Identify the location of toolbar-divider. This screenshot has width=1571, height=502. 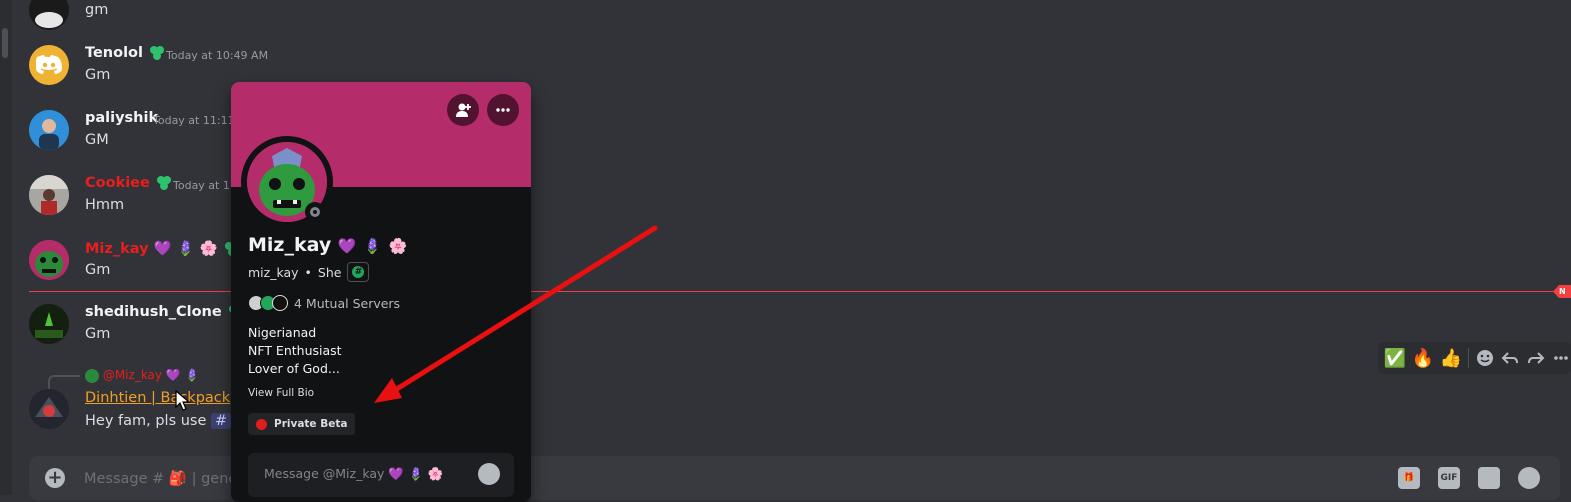
(1468, 358).